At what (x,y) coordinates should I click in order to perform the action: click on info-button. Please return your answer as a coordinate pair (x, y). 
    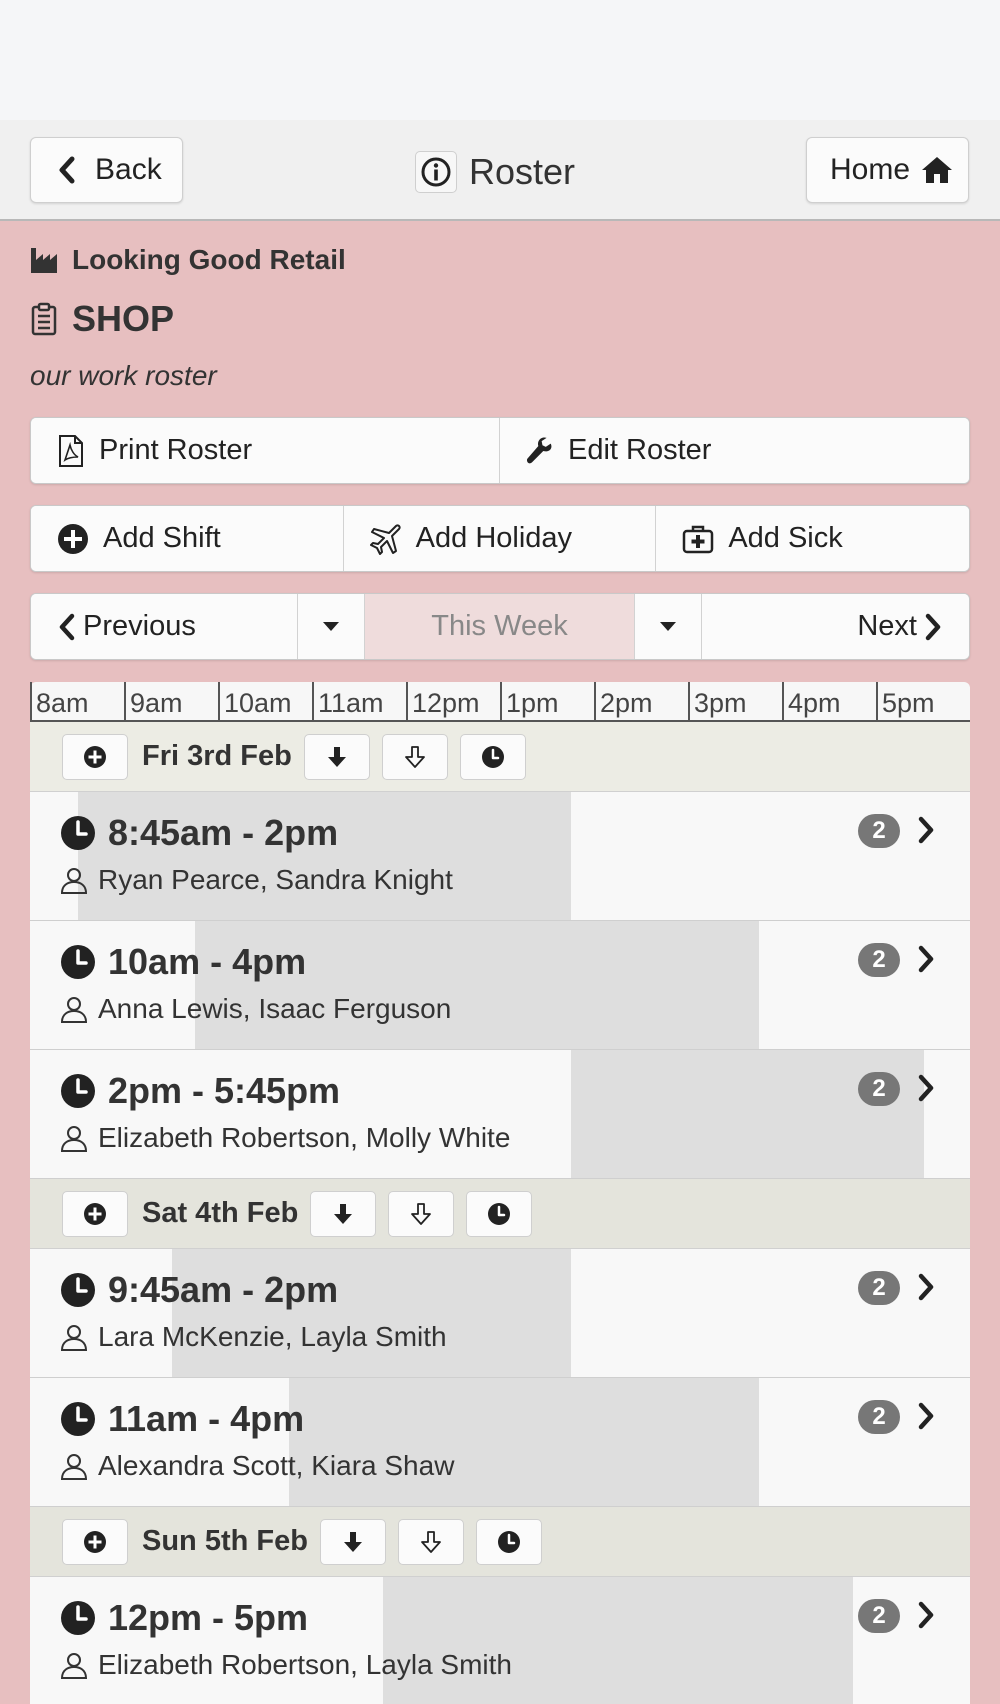
    Looking at the image, I should click on (436, 172).